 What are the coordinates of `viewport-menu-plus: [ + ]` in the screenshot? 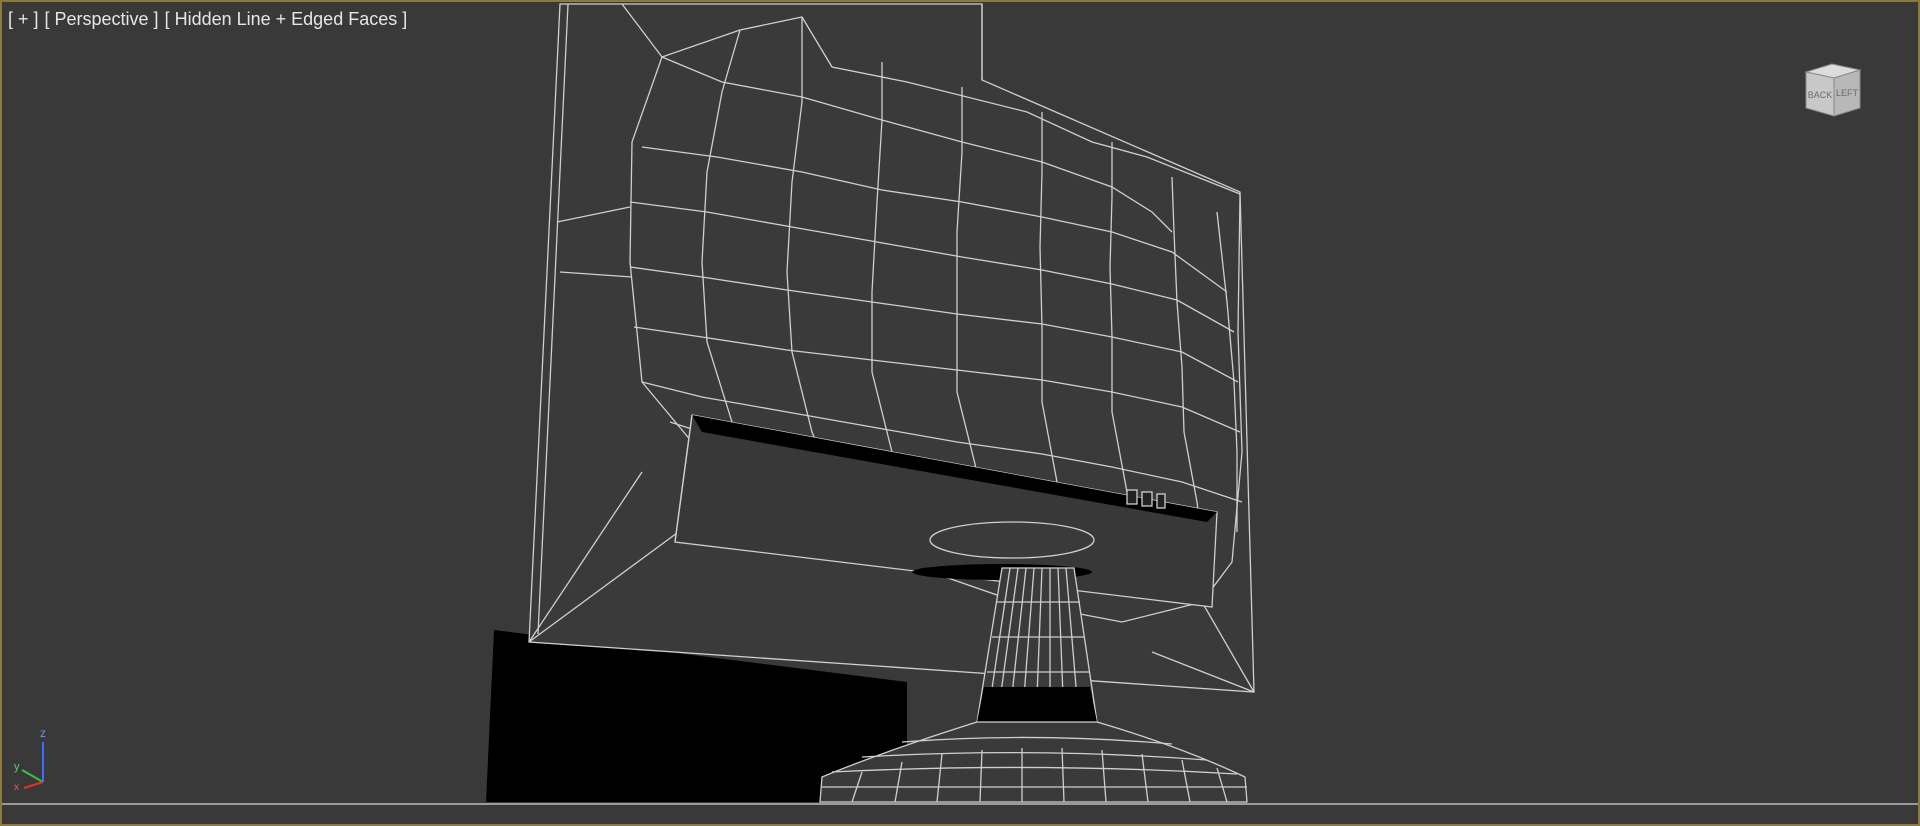 It's located at (23, 19).